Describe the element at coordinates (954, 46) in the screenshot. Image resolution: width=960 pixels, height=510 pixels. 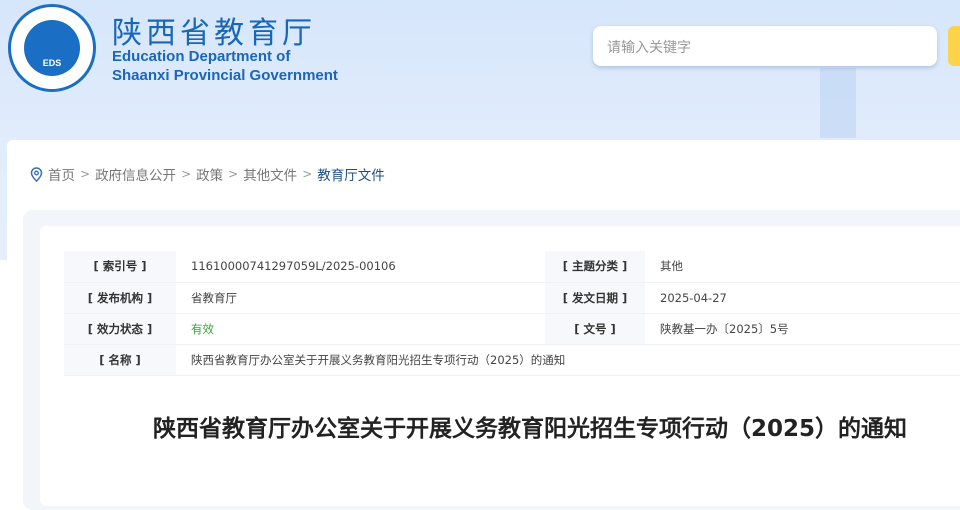
I see `search-button` at that location.